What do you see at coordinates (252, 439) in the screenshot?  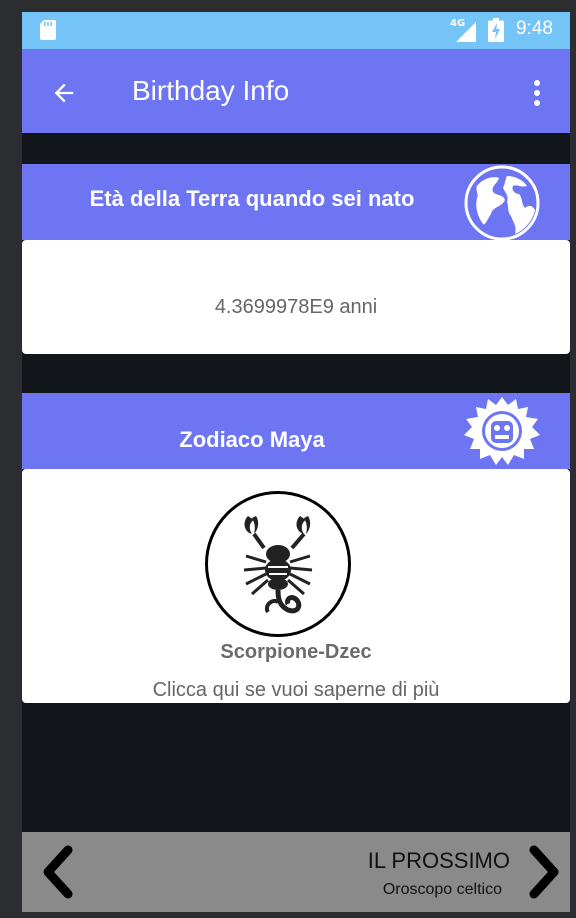 I see `maya-card-title: Zodiaco Maya` at bounding box center [252, 439].